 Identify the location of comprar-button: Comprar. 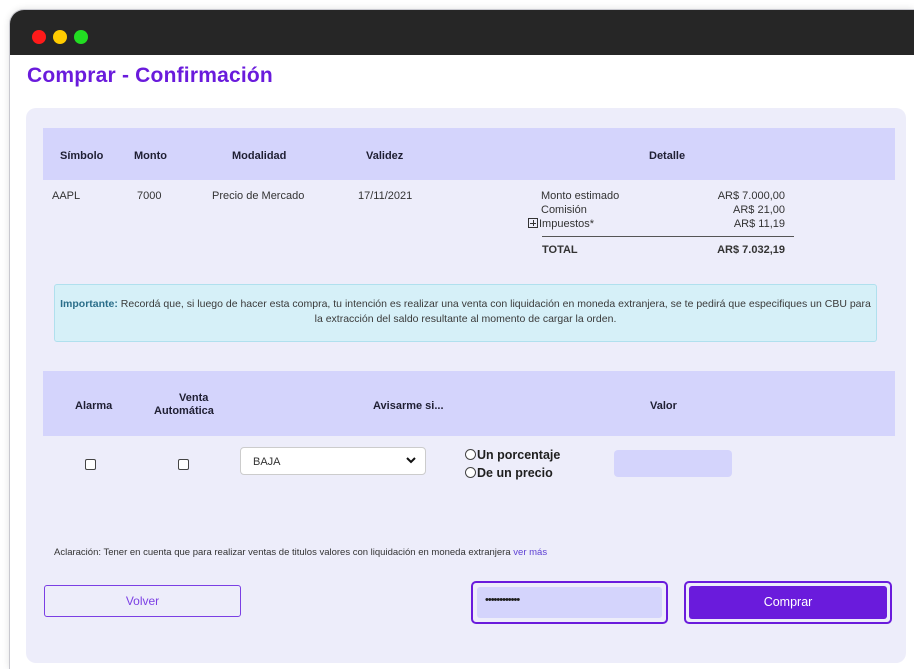
(788, 602).